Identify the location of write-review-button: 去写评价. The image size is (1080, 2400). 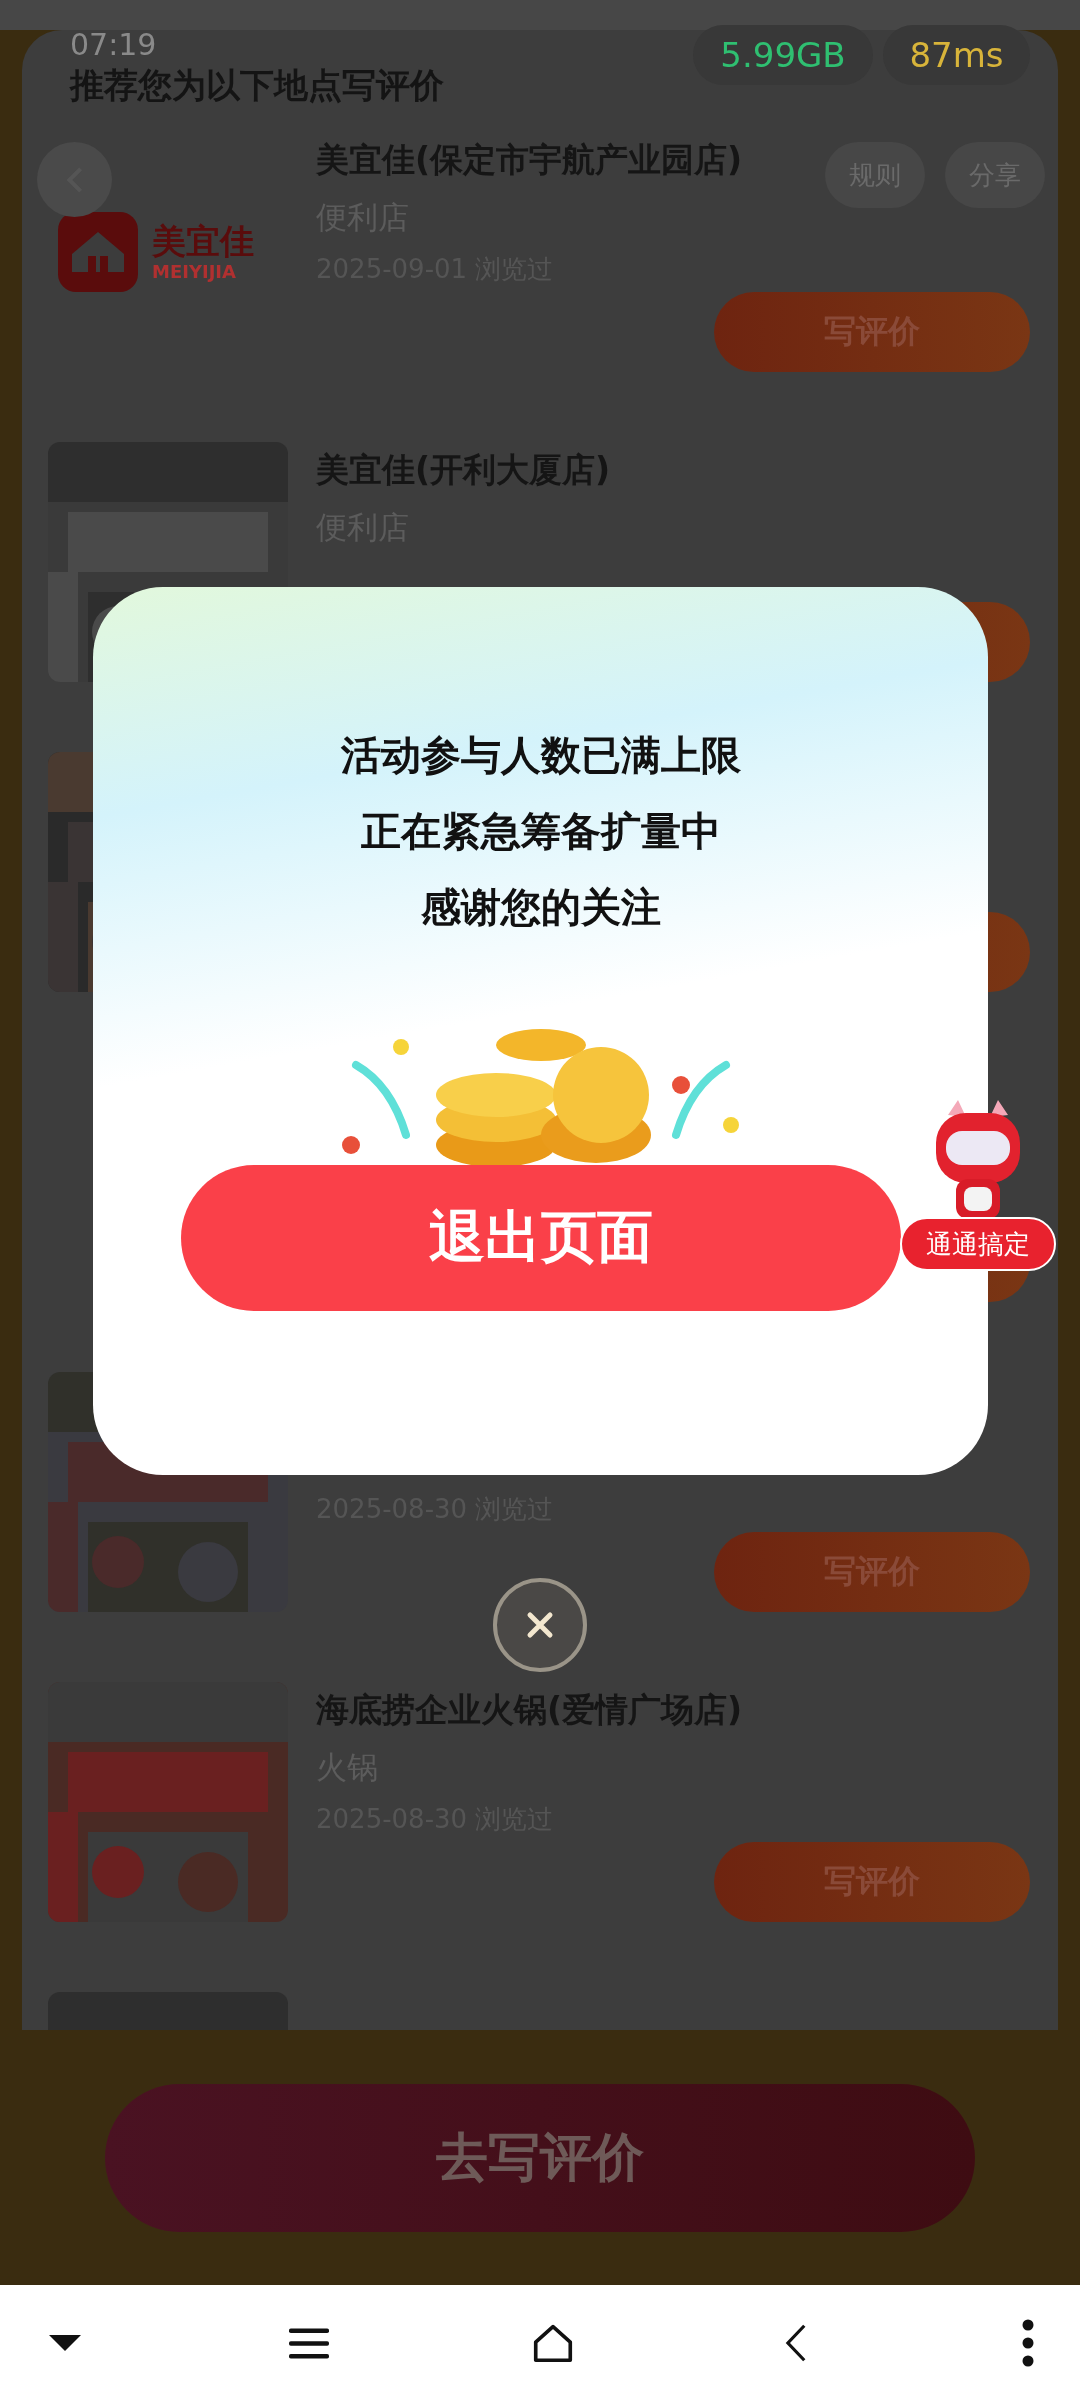
(540, 2157).